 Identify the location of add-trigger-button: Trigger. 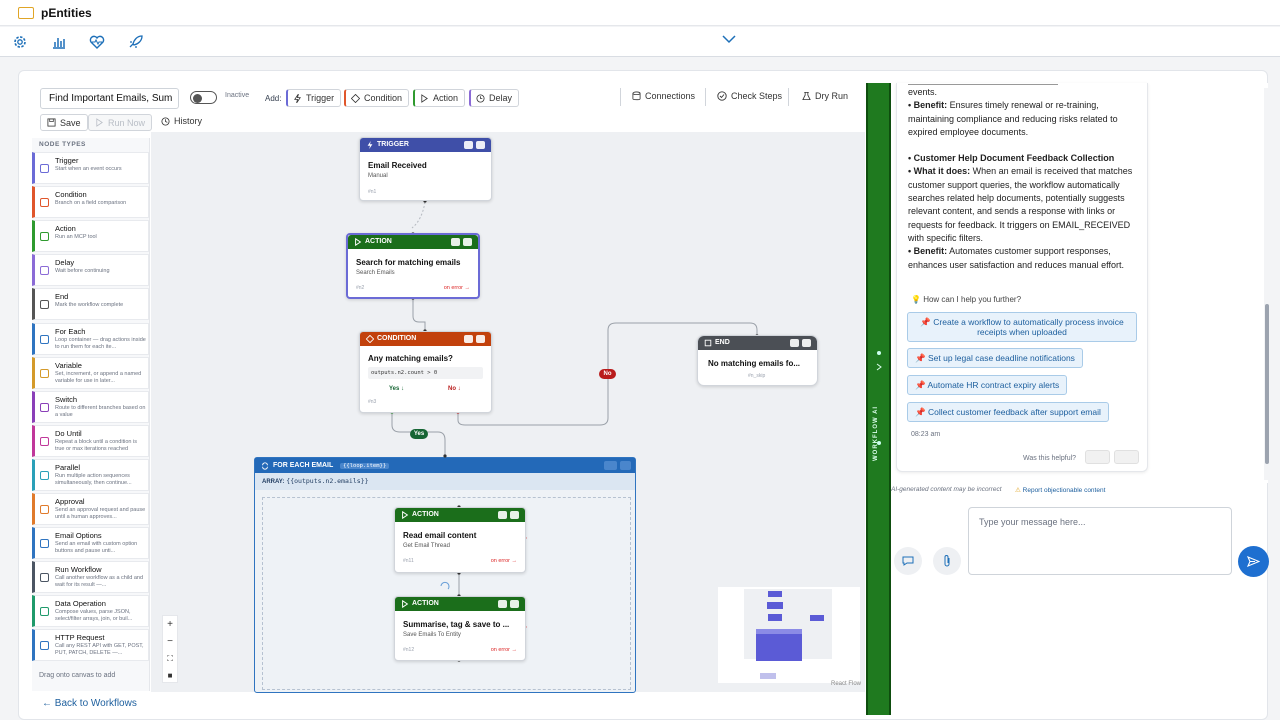
(314, 98).